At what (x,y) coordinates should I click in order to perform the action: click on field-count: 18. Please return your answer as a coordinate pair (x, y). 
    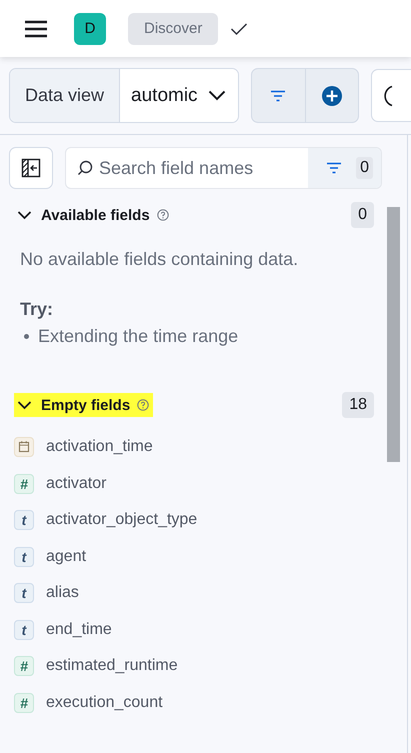
    Looking at the image, I should click on (358, 405).